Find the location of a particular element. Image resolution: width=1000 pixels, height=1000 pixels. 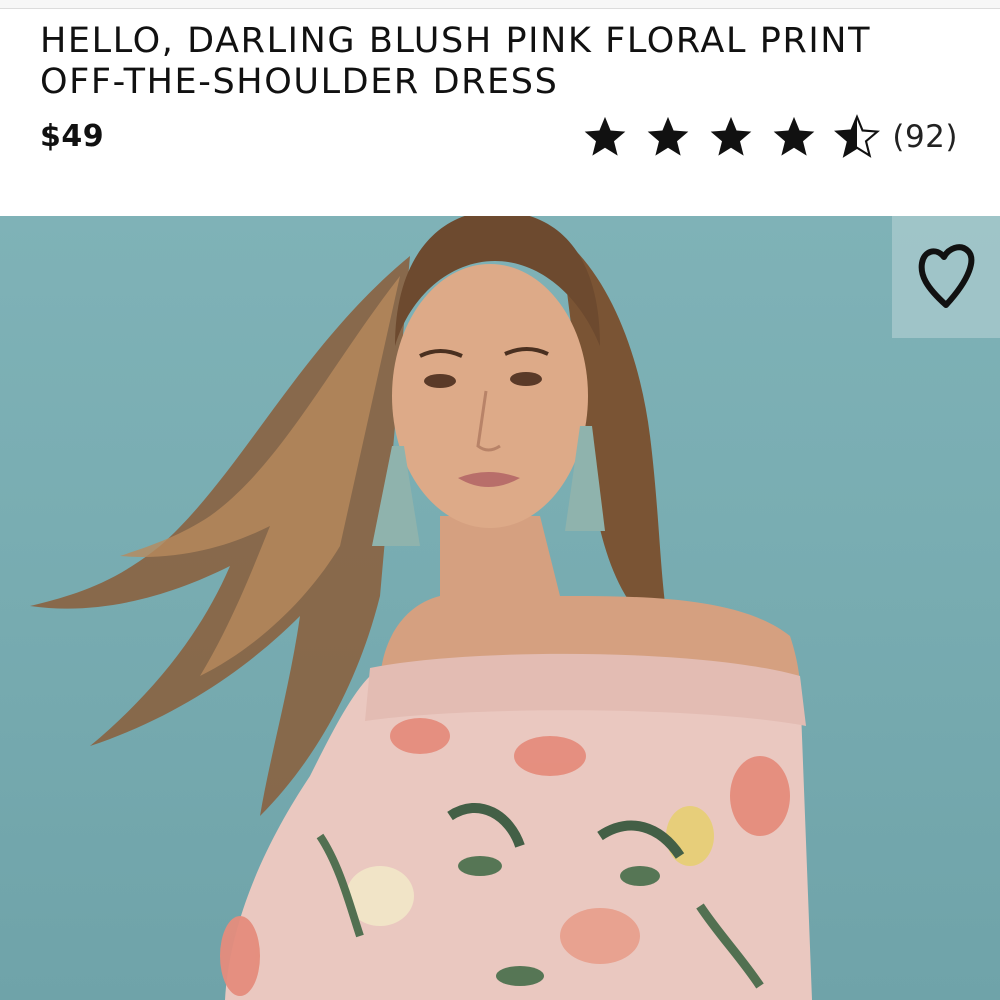

browser-top-edge is located at coordinates (500, 4).